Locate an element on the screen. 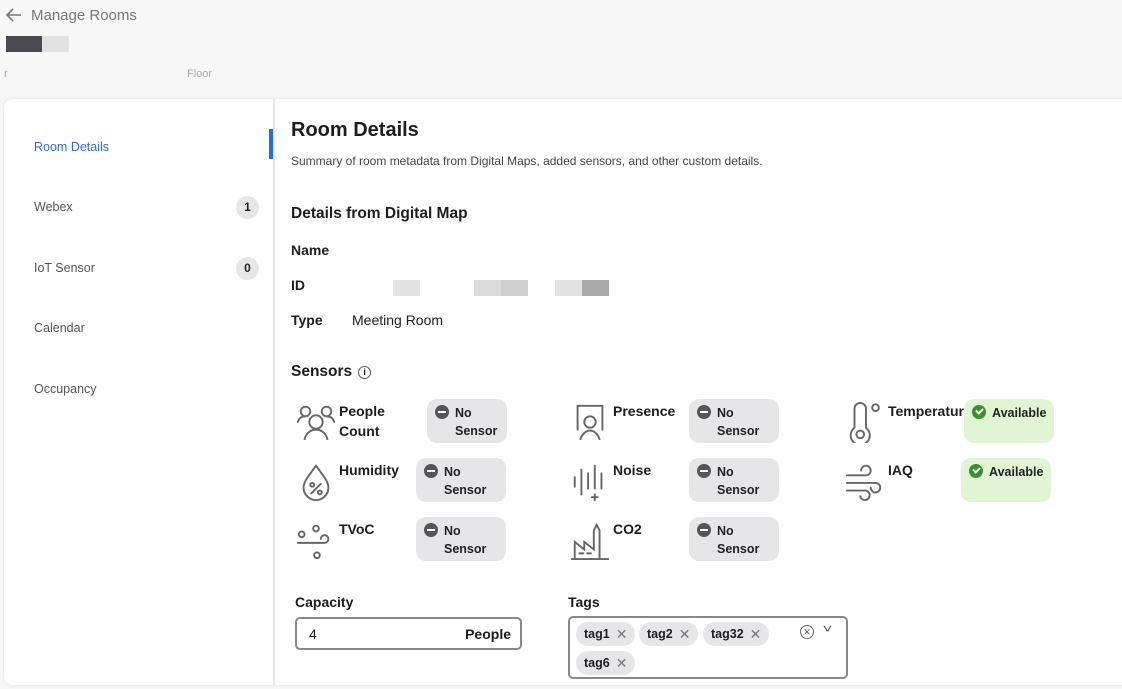  humidity-icon is located at coordinates (316, 483).